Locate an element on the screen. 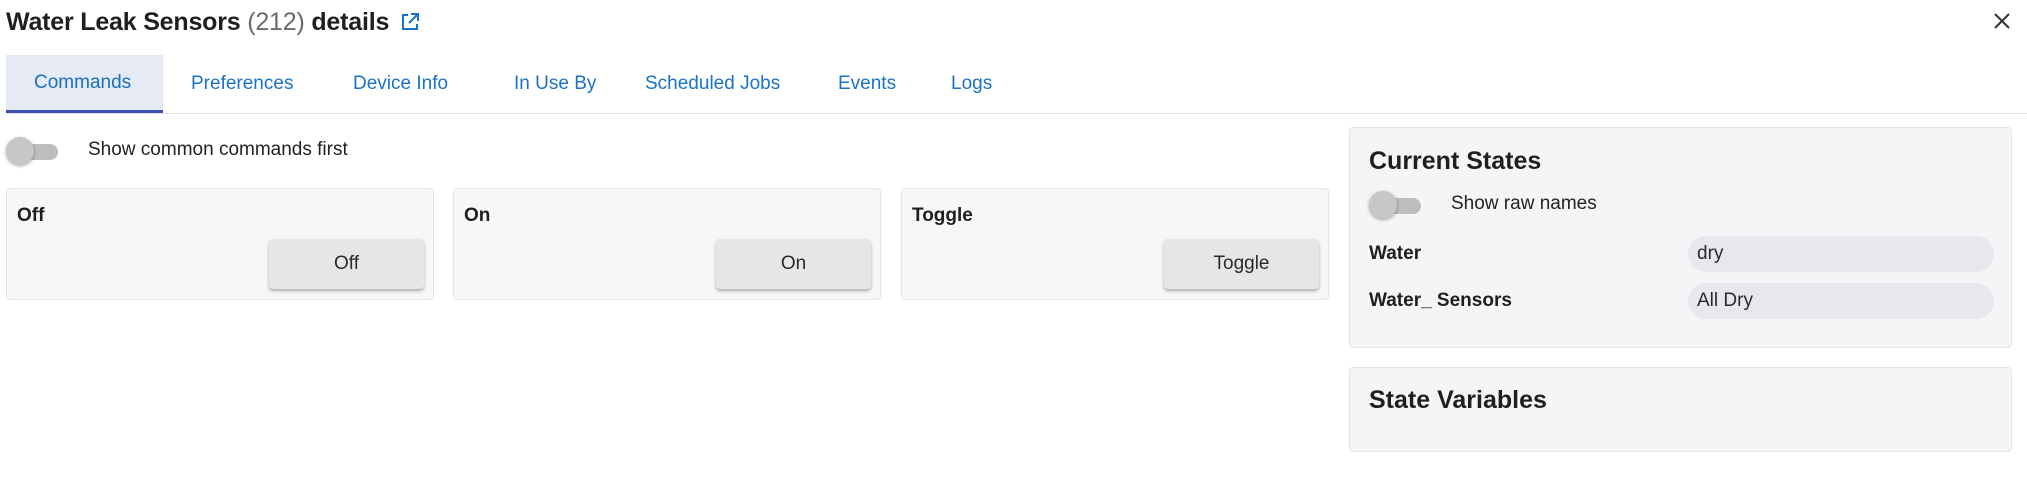 Image resolution: width=2027 pixels, height=478 pixels. tab-preferences: Preferences is located at coordinates (257, 84).